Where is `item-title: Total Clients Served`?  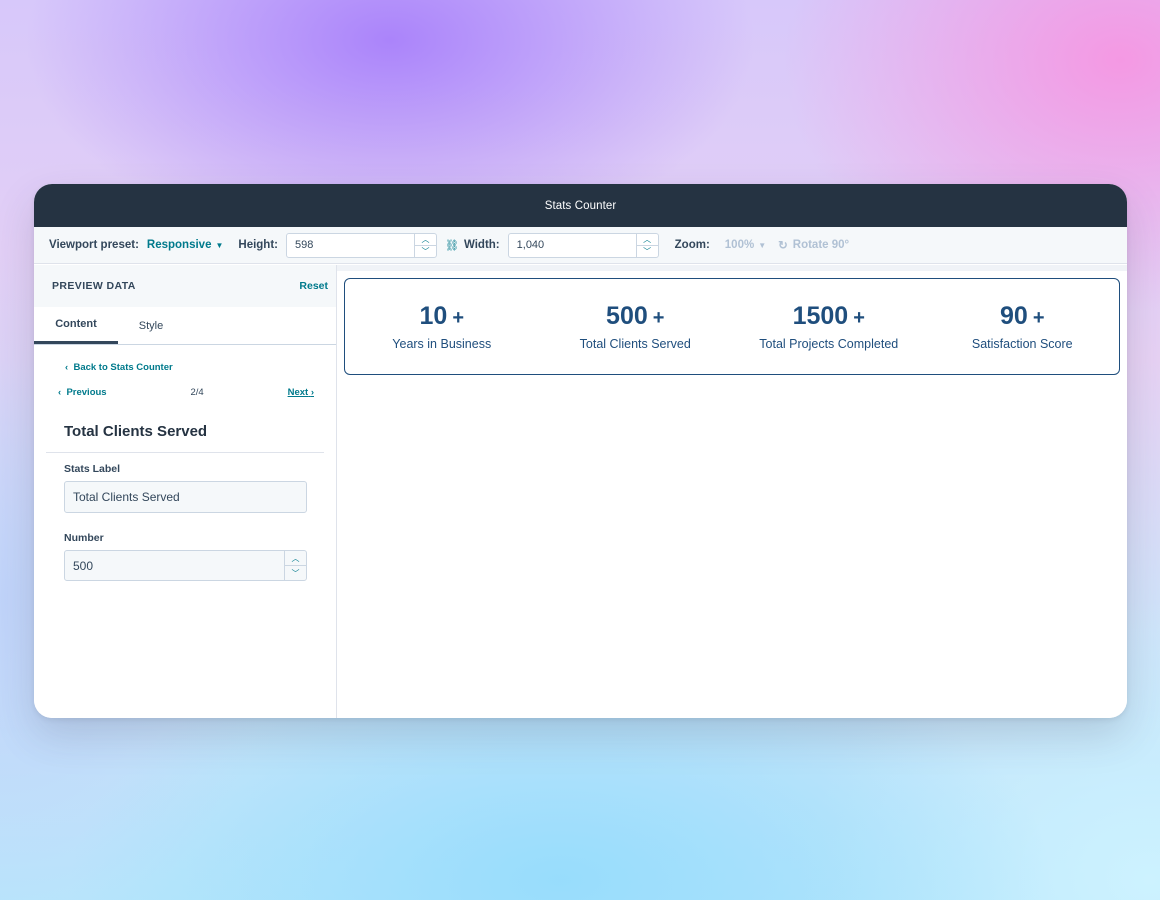 item-title: Total Clients Served is located at coordinates (136, 431).